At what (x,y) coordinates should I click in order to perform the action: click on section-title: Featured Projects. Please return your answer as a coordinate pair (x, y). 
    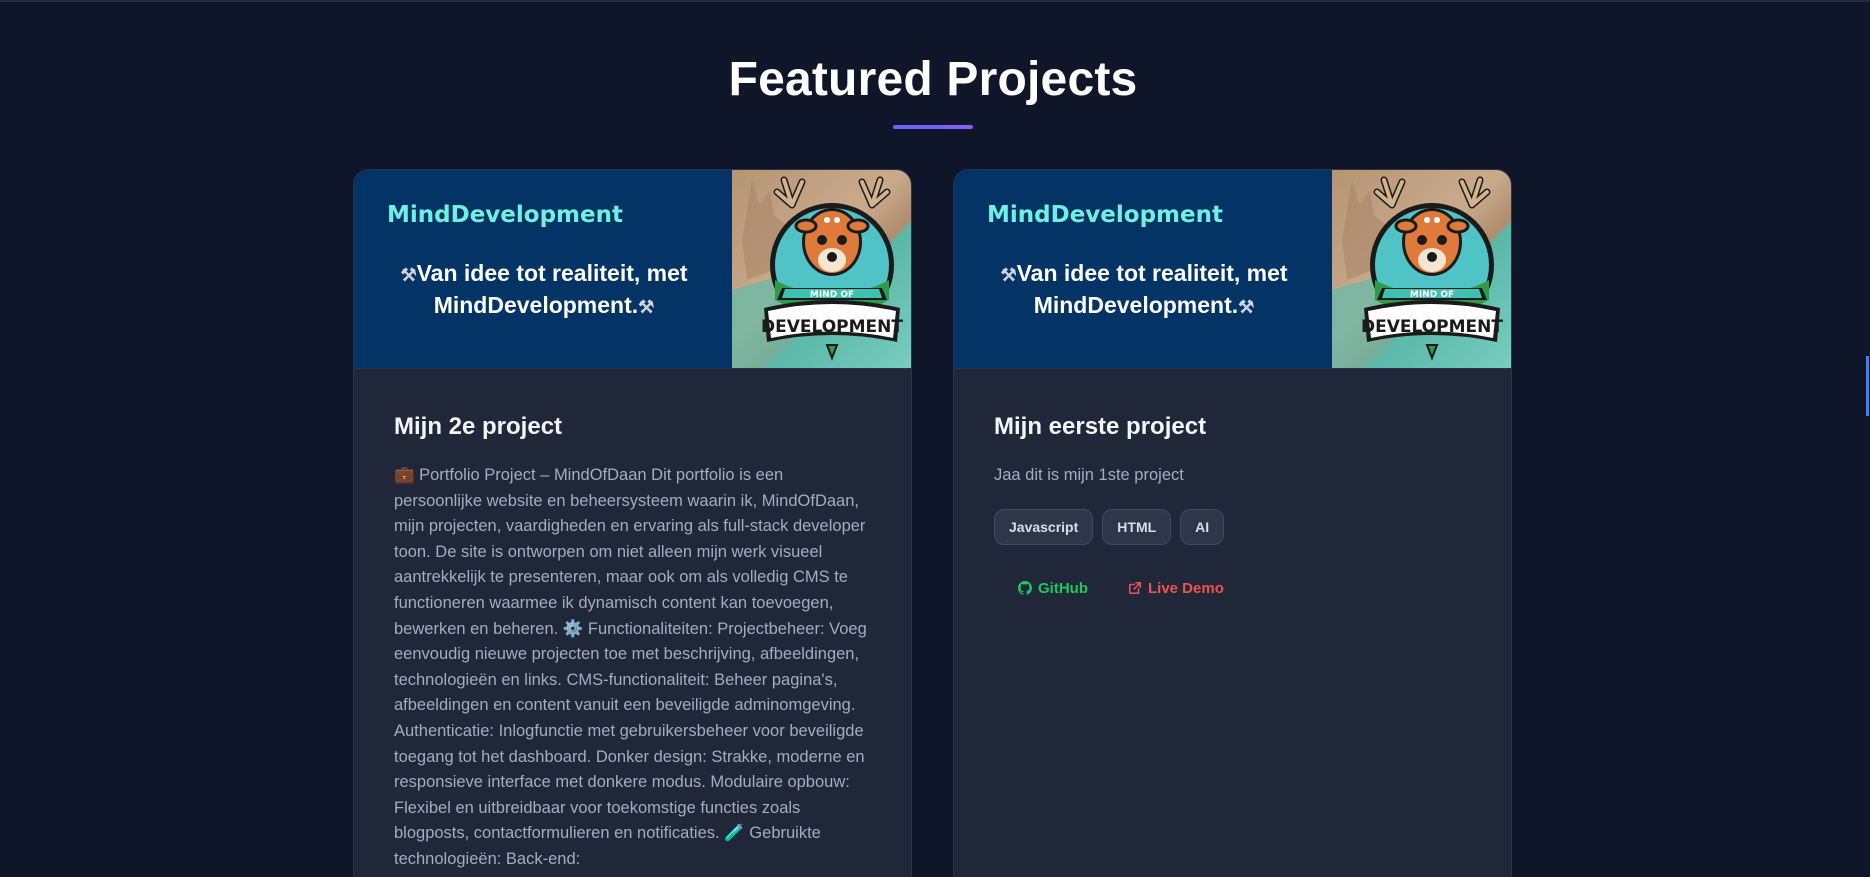
    Looking at the image, I should click on (933, 79).